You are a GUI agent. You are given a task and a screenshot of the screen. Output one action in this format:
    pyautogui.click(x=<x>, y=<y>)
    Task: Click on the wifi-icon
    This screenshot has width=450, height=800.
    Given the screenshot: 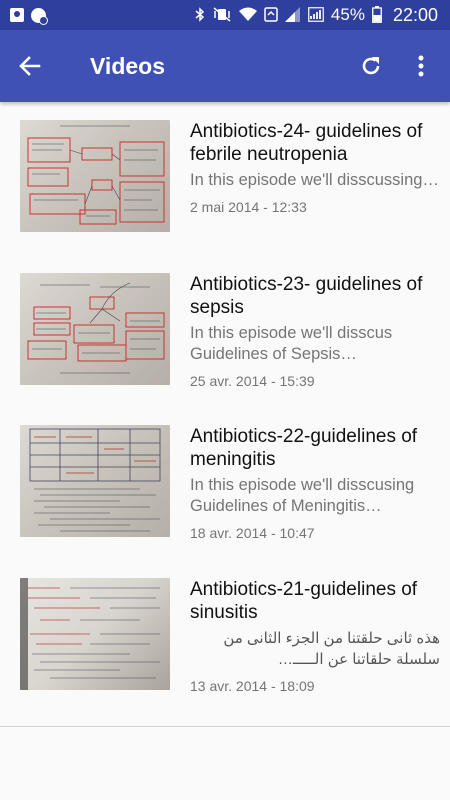 What is the action you would take?
    pyautogui.click(x=247, y=15)
    